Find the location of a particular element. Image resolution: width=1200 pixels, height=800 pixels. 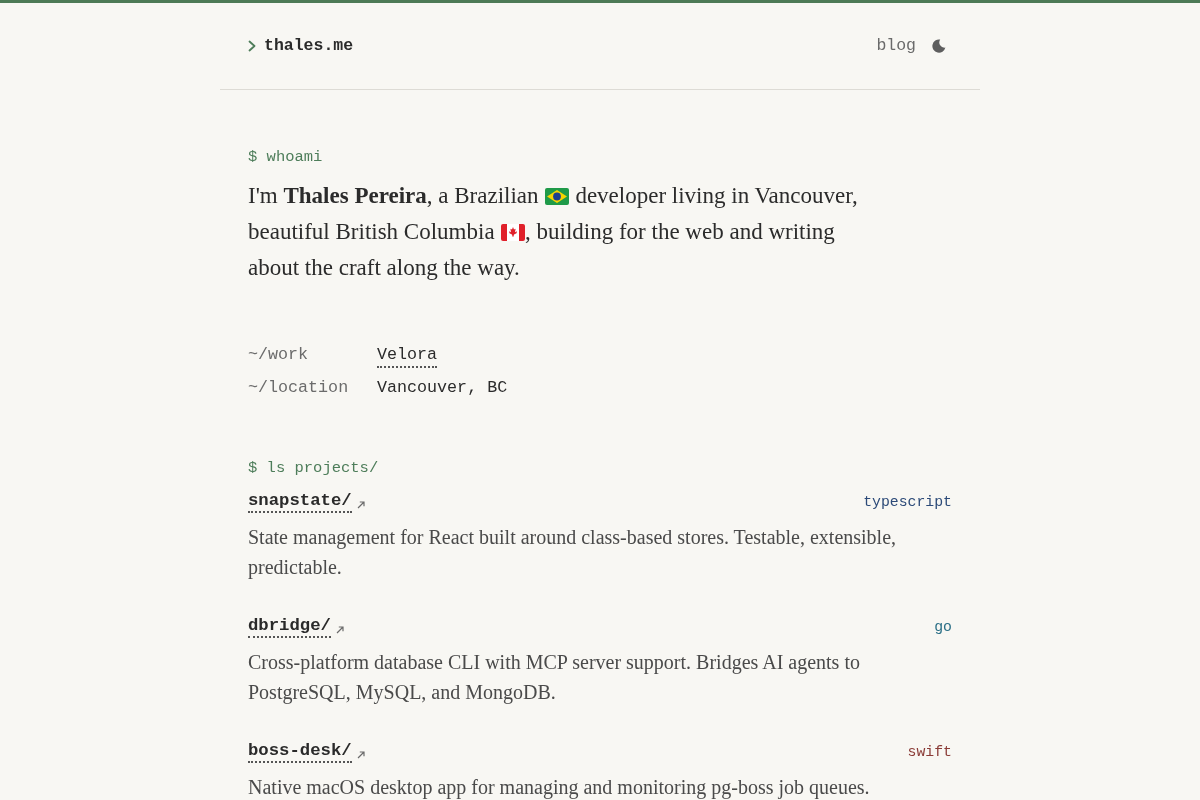

canada-flag-icon is located at coordinates (513, 232).